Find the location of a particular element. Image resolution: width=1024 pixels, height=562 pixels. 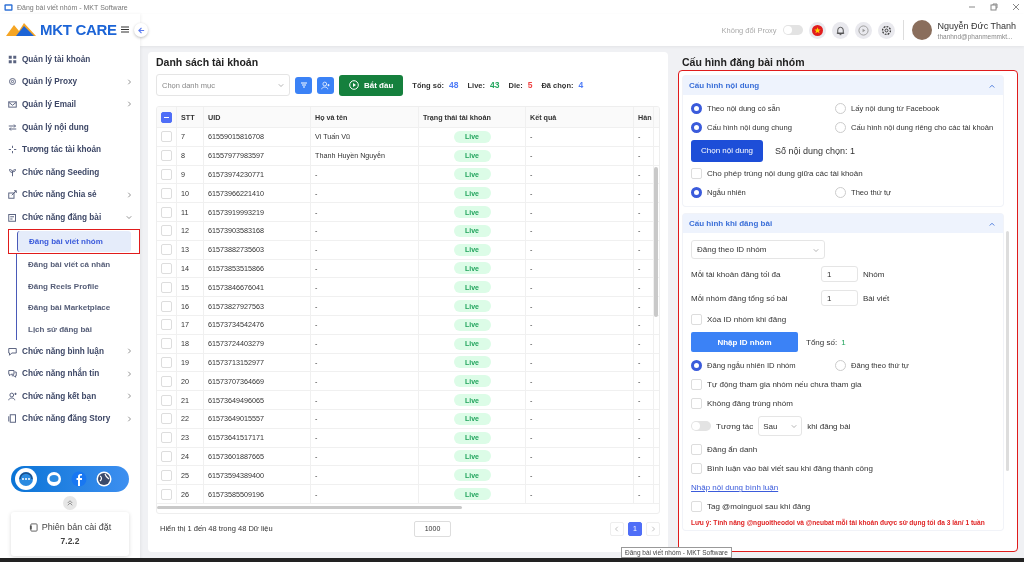

sidebar-item: Quản lý Proxy is located at coordinates (70, 82).